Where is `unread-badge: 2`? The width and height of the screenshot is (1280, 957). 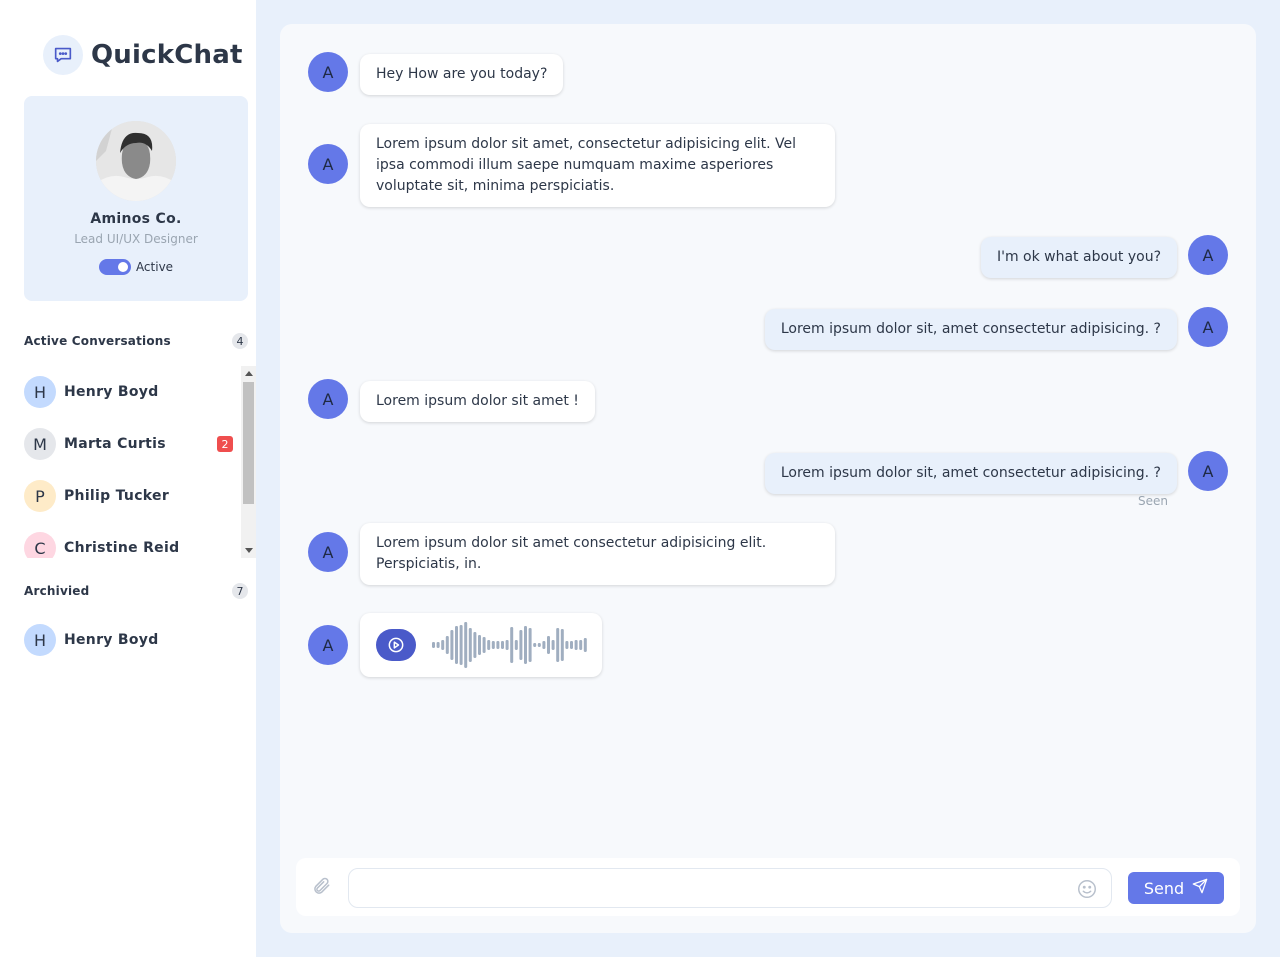
unread-badge: 2 is located at coordinates (225, 444).